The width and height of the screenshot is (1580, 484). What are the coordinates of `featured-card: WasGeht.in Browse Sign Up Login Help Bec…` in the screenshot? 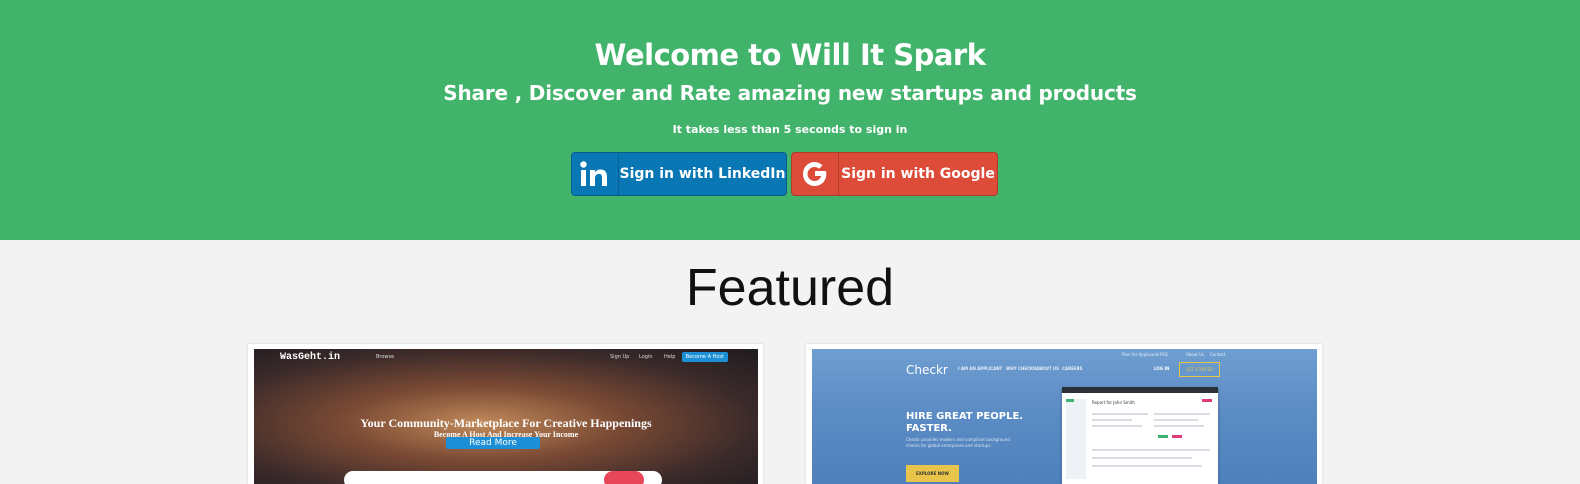 It's located at (505, 414).